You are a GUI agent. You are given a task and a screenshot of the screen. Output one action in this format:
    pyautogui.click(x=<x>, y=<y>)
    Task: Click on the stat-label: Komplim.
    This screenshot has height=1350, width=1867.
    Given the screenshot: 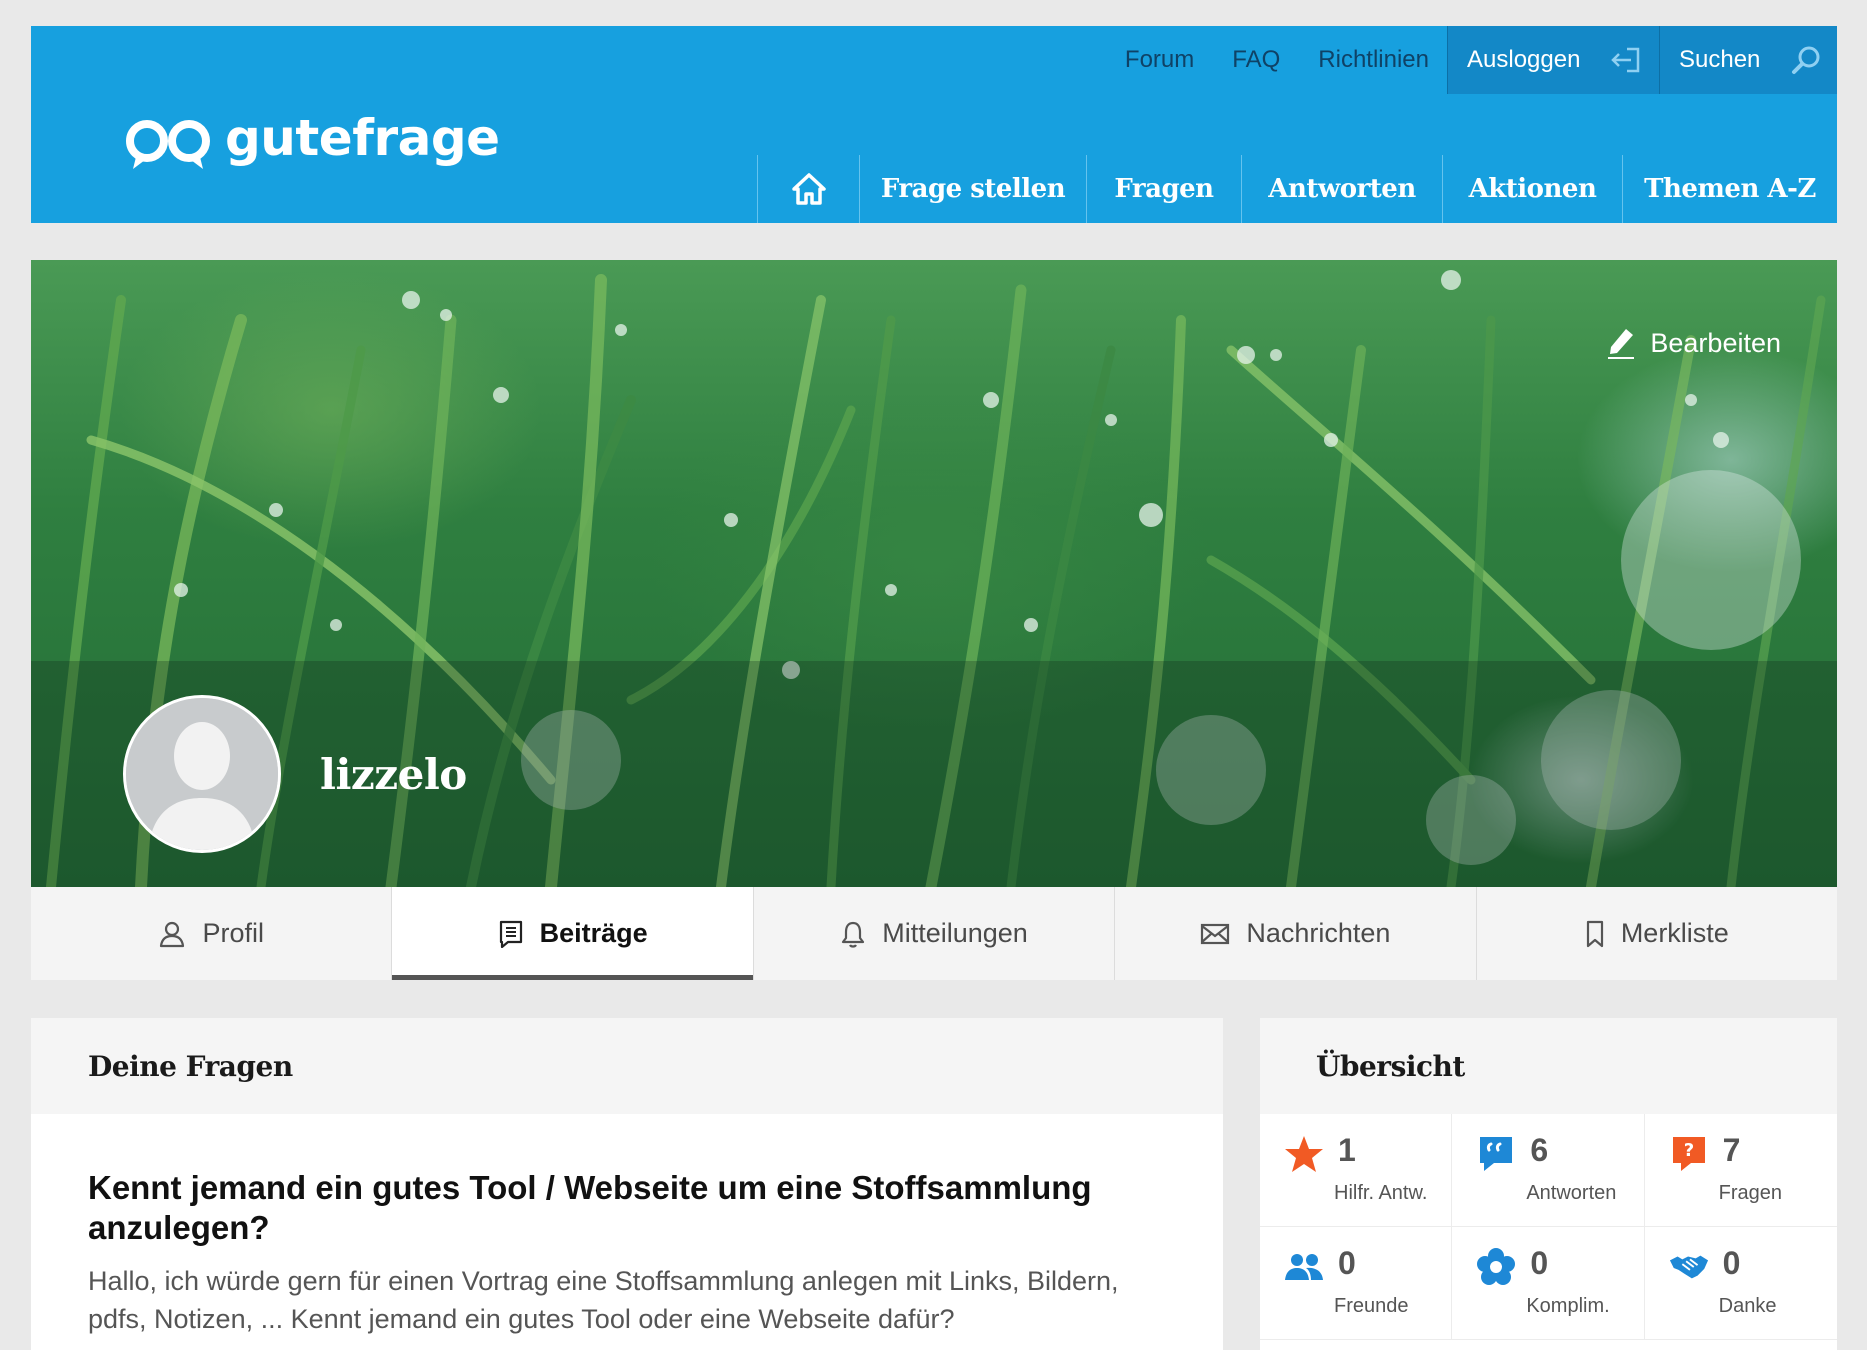 What is the action you would take?
    pyautogui.click(x=1568, y=1306)
    